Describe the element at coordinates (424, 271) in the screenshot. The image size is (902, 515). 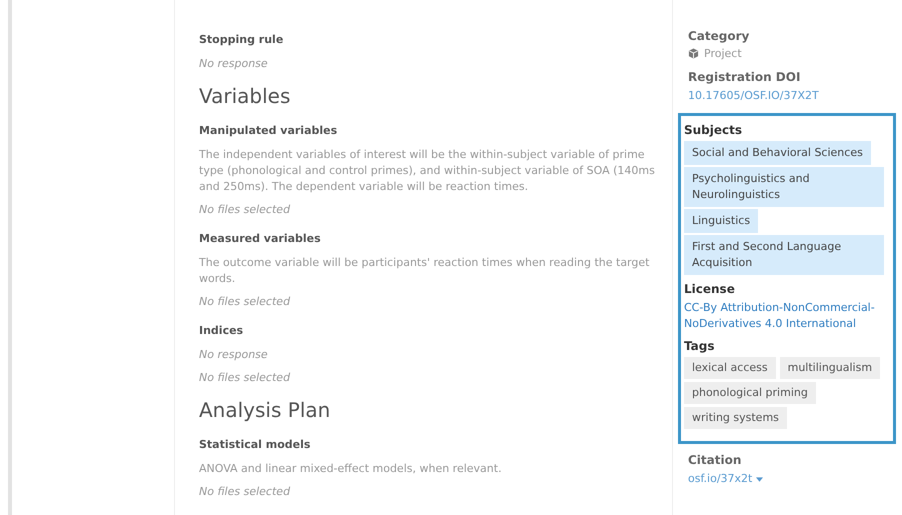
I see `response-text: The outcome variable will be participants' reaction times when reading the target words.` at that location.